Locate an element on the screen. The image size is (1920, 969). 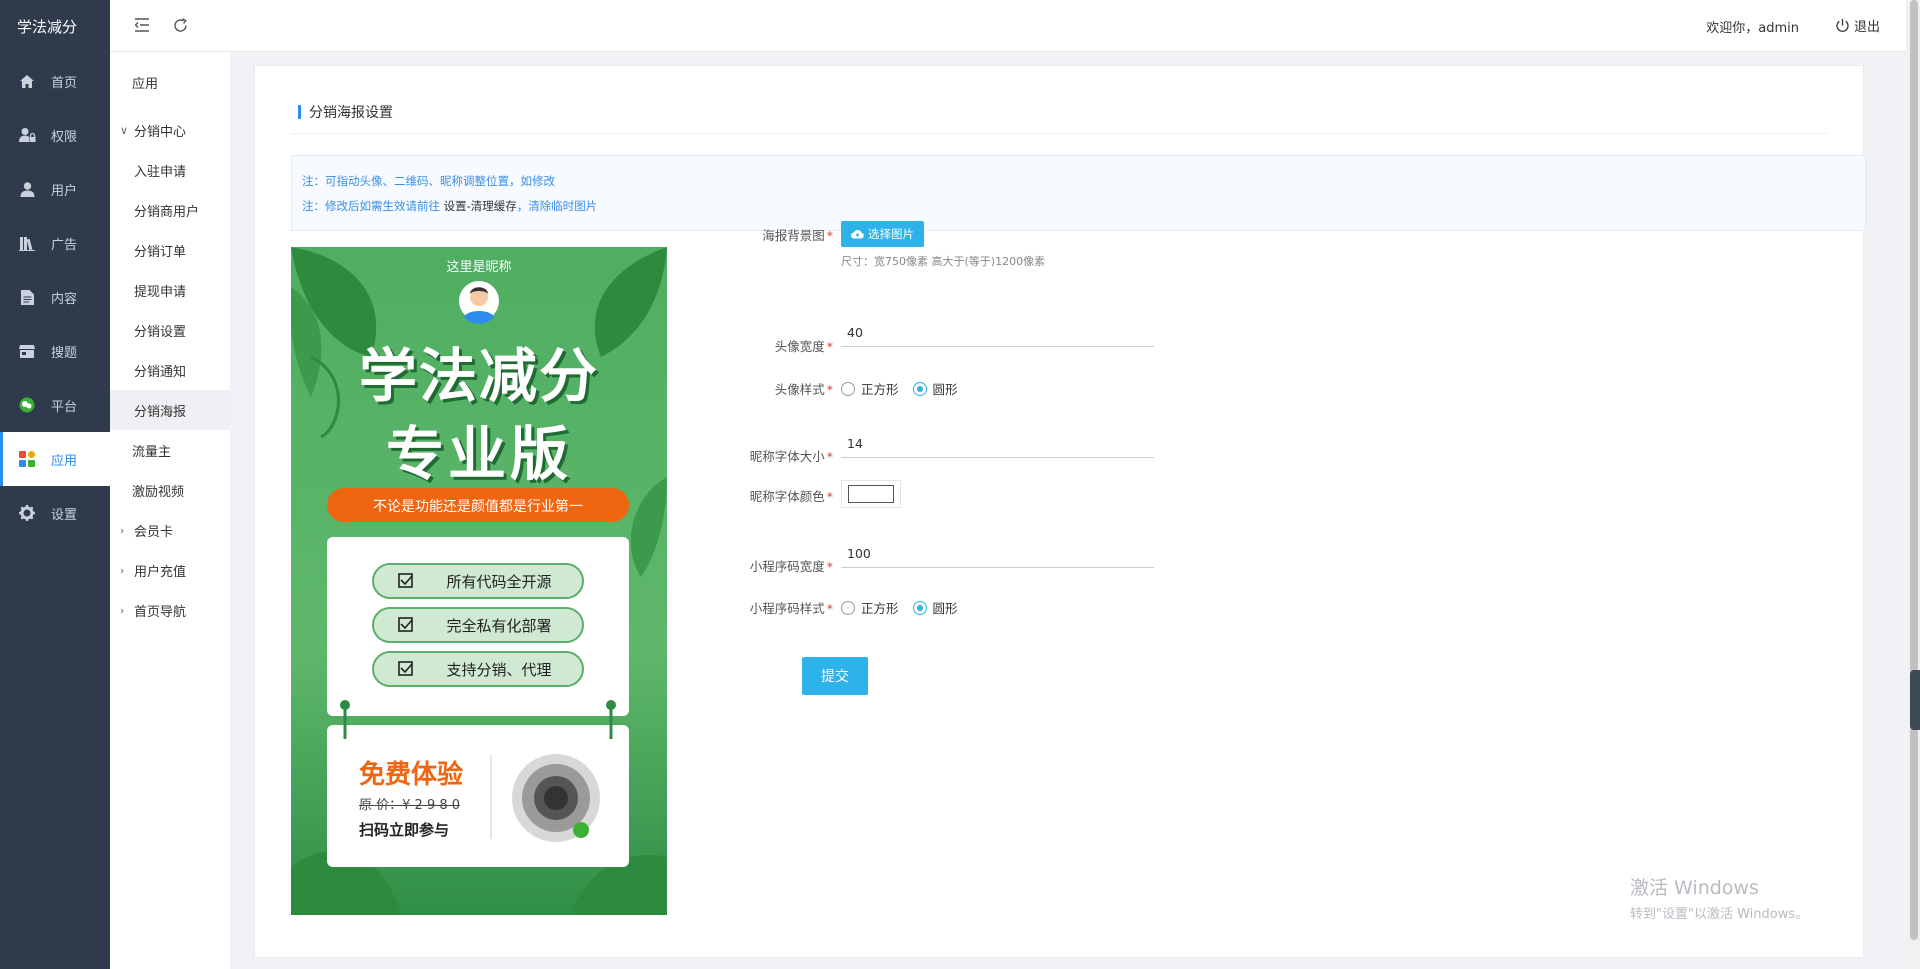
row-qr-width: 小程序码宽度 * is located at coordinates (942, 557).